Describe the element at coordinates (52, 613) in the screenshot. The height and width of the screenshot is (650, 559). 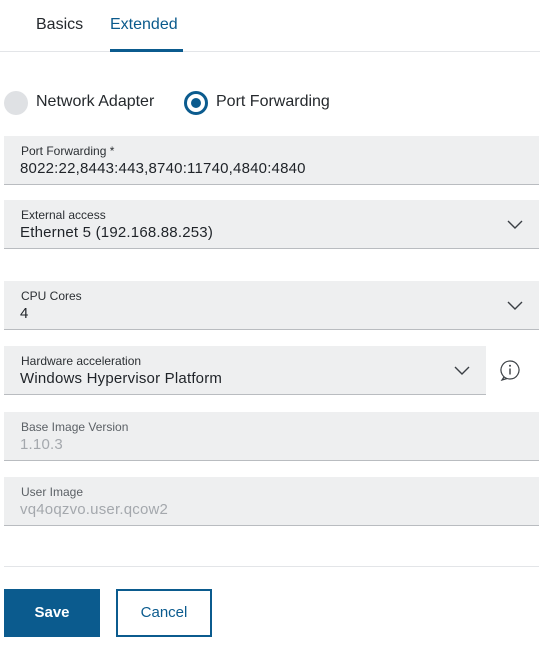
I see `save-button: Save` at that location.